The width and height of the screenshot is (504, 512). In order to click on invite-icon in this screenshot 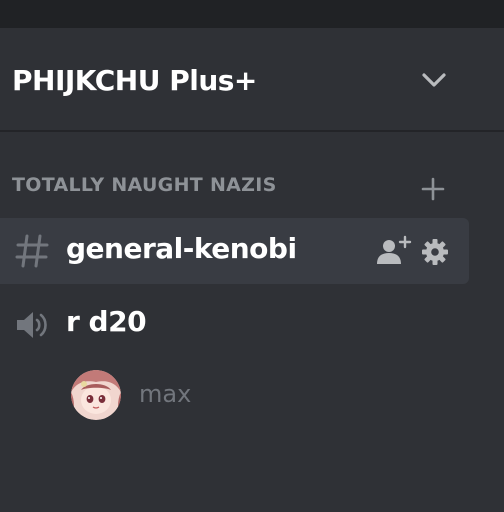, I will do `click(395, 251)`.